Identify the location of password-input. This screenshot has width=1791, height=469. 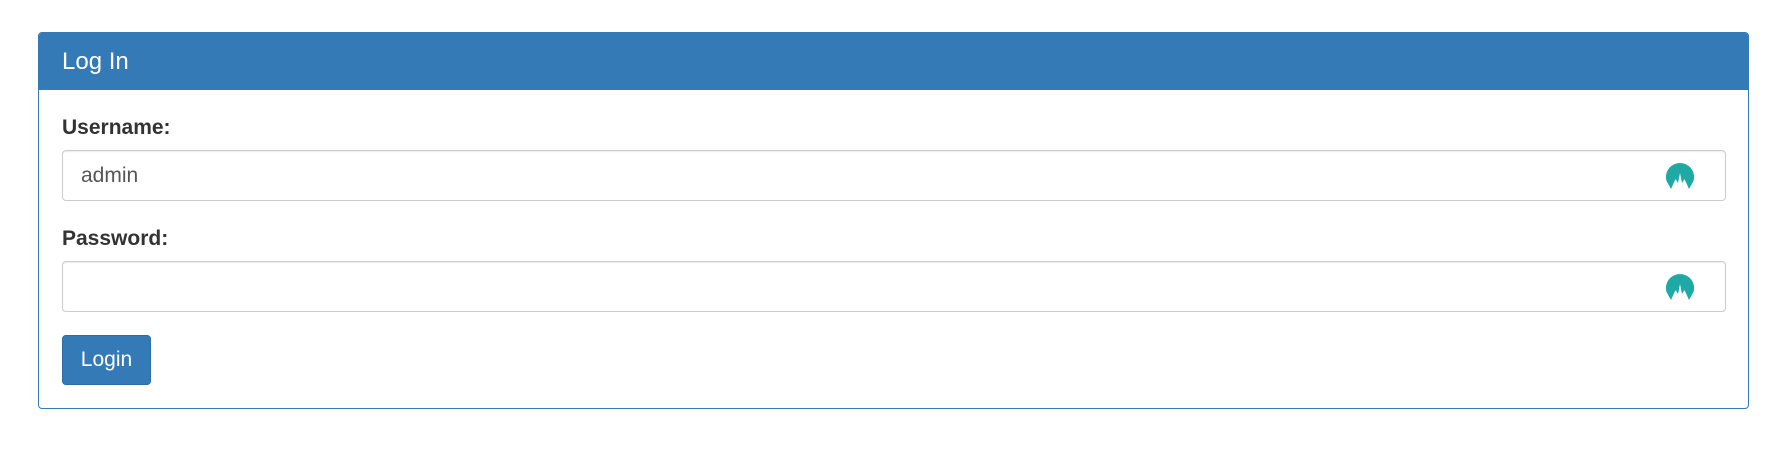
(863, 286).